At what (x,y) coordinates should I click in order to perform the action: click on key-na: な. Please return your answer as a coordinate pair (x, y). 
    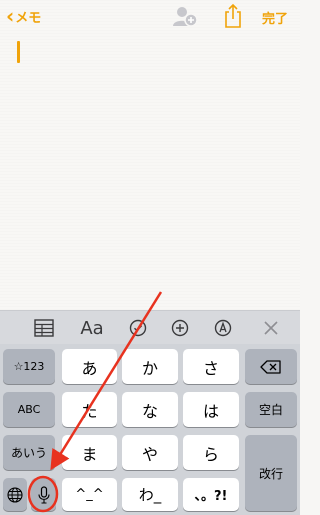
    Looking at the image, I should click on (150, 409).